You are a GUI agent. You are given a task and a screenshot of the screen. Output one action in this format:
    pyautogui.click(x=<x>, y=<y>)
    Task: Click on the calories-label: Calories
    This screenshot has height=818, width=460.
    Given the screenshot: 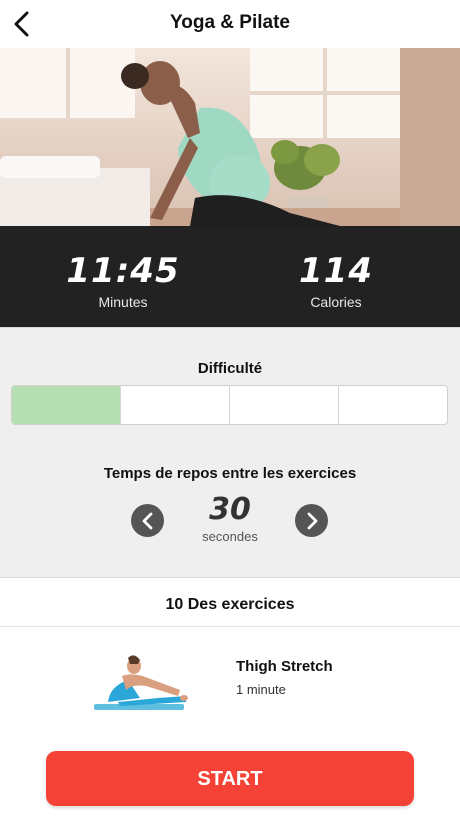 What is the action you would take?
    pyautogui.click(x=336, y=302)
    